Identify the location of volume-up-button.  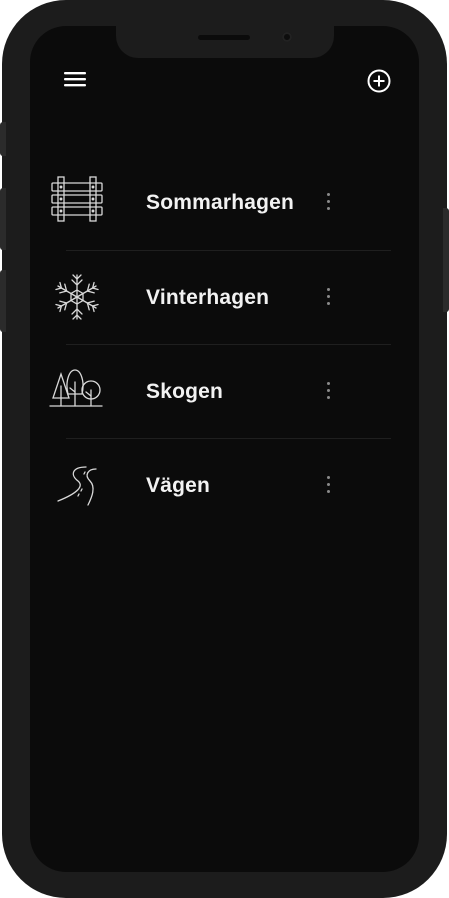
(3, 219).